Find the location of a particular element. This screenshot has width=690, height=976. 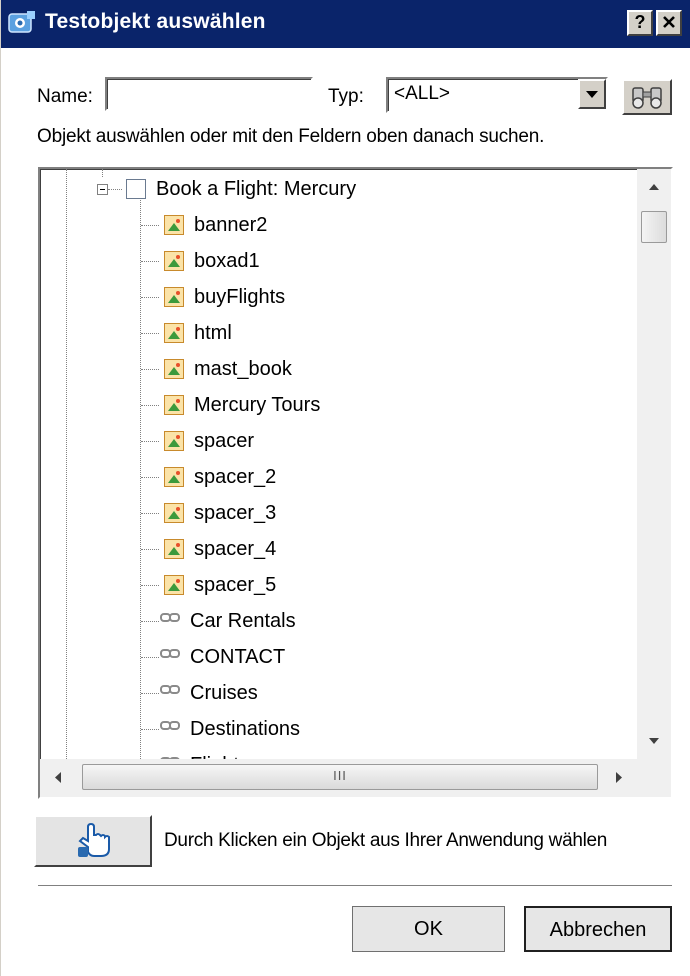

tree-item: spacer_4 is located at coordinates (220, 549).